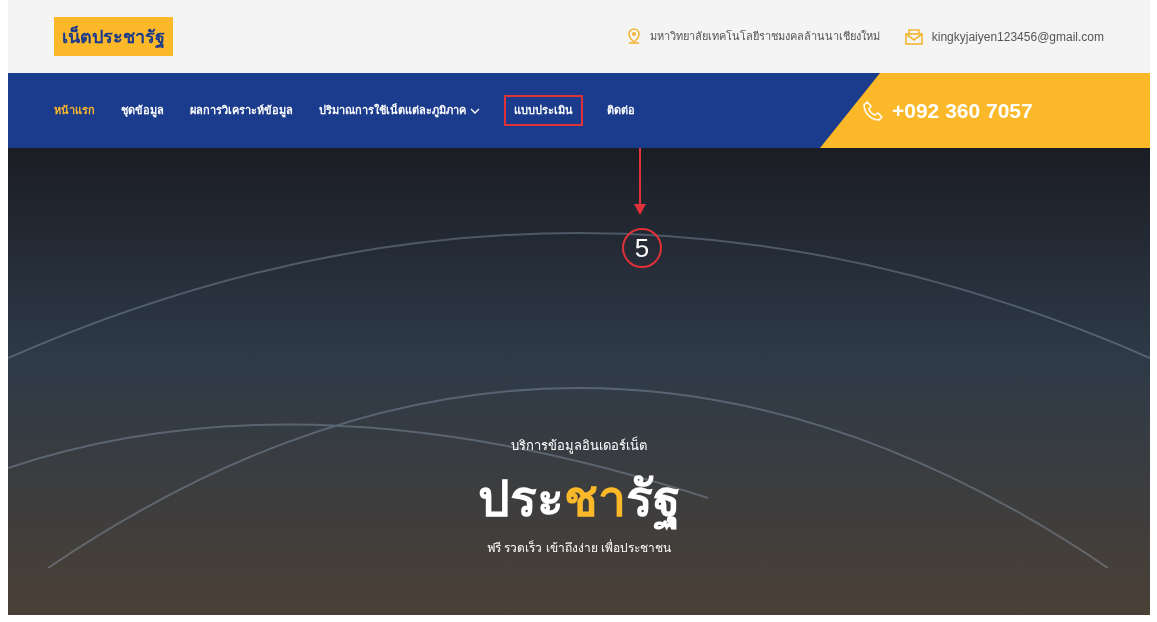  I want to click on location-pin-icon, so click(633, 36).